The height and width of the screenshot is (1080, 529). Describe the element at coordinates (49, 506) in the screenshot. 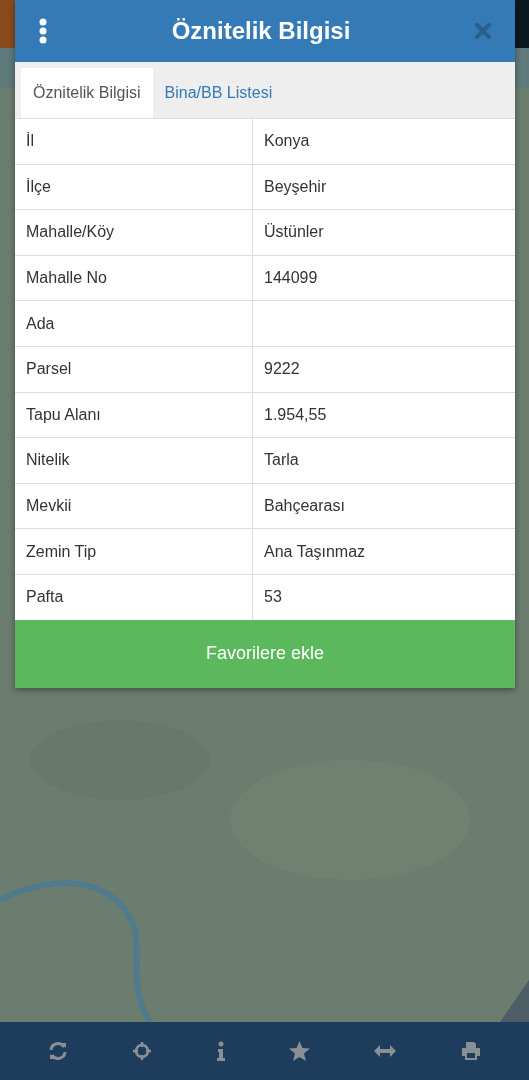

I see `field-label: Mevkii` at that location.